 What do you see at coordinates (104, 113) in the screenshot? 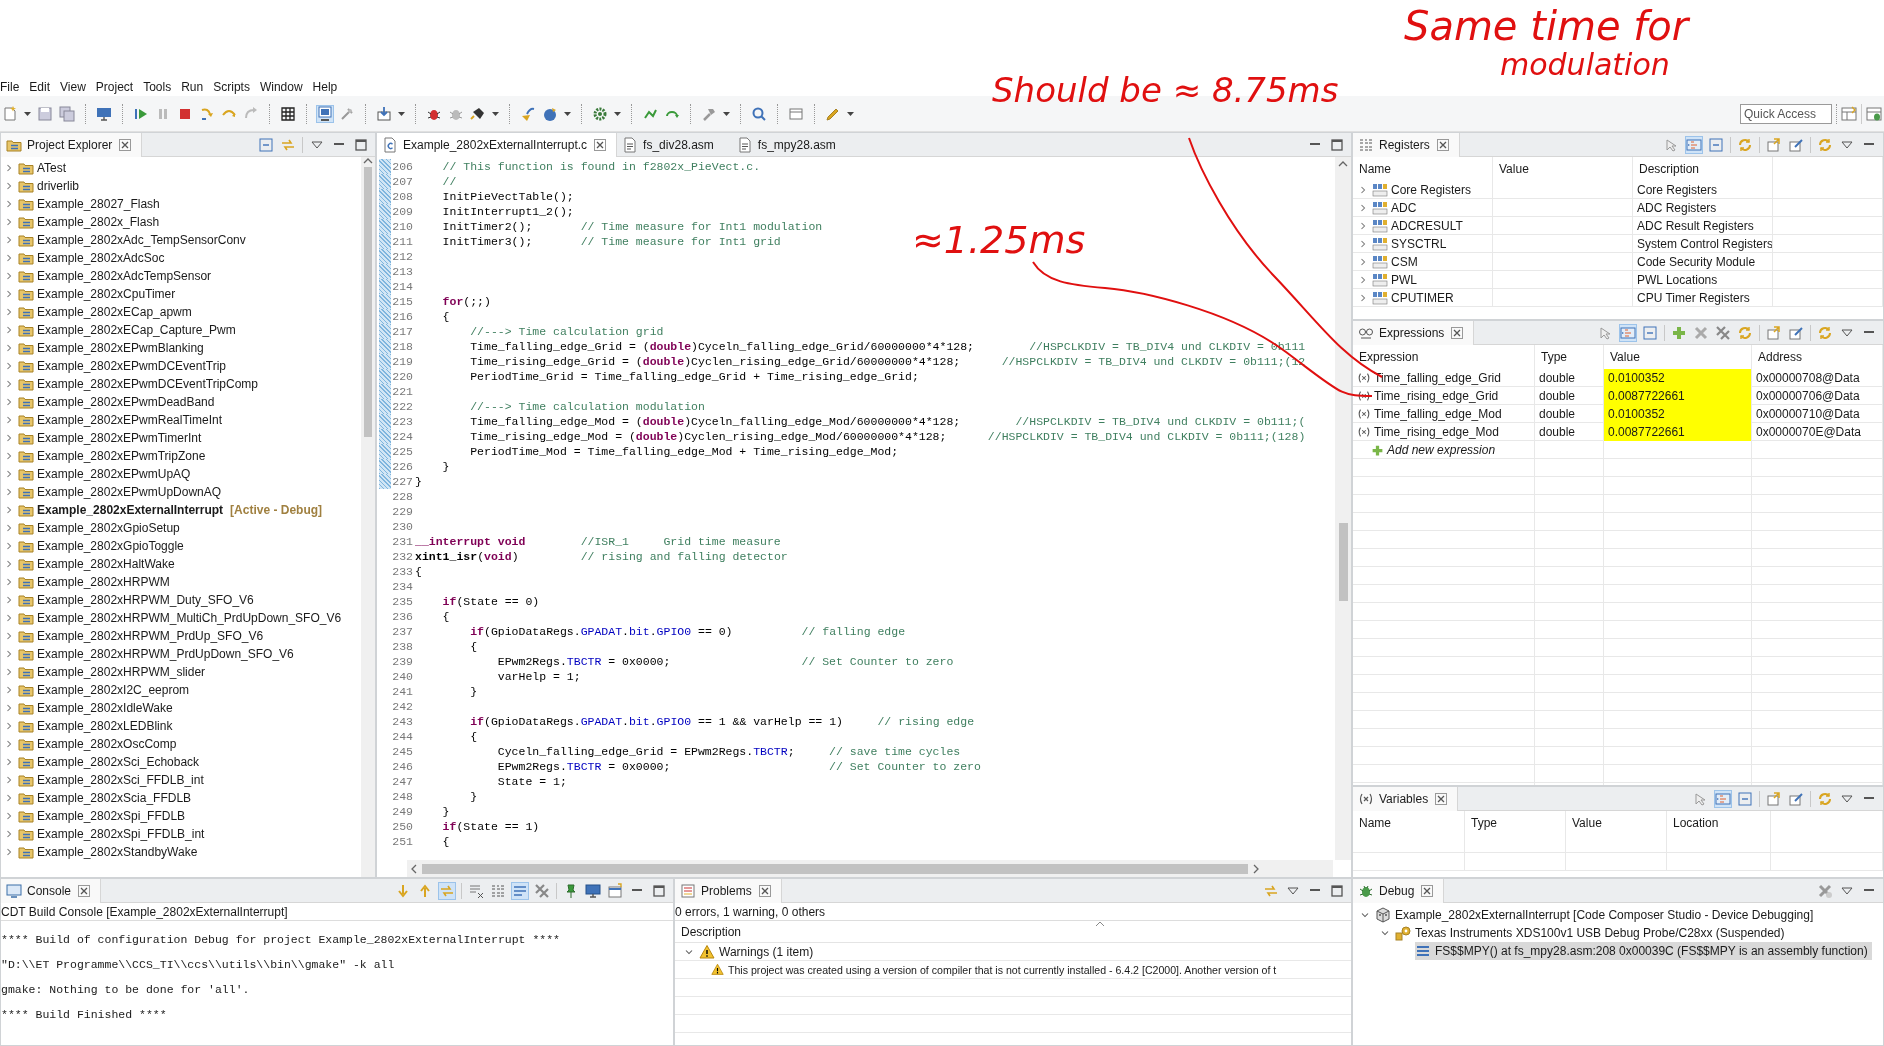
I see `monitor-icon` at bounding box center [104, 113].